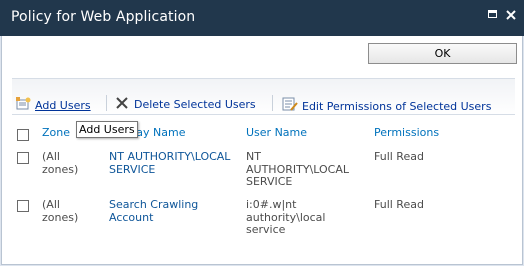 Image resolution: width=524 pixels, height=266 pixels. Describe the element at coordinates (56, 132) in the screenshot. I see `column-header-zone: Zone` at that location.